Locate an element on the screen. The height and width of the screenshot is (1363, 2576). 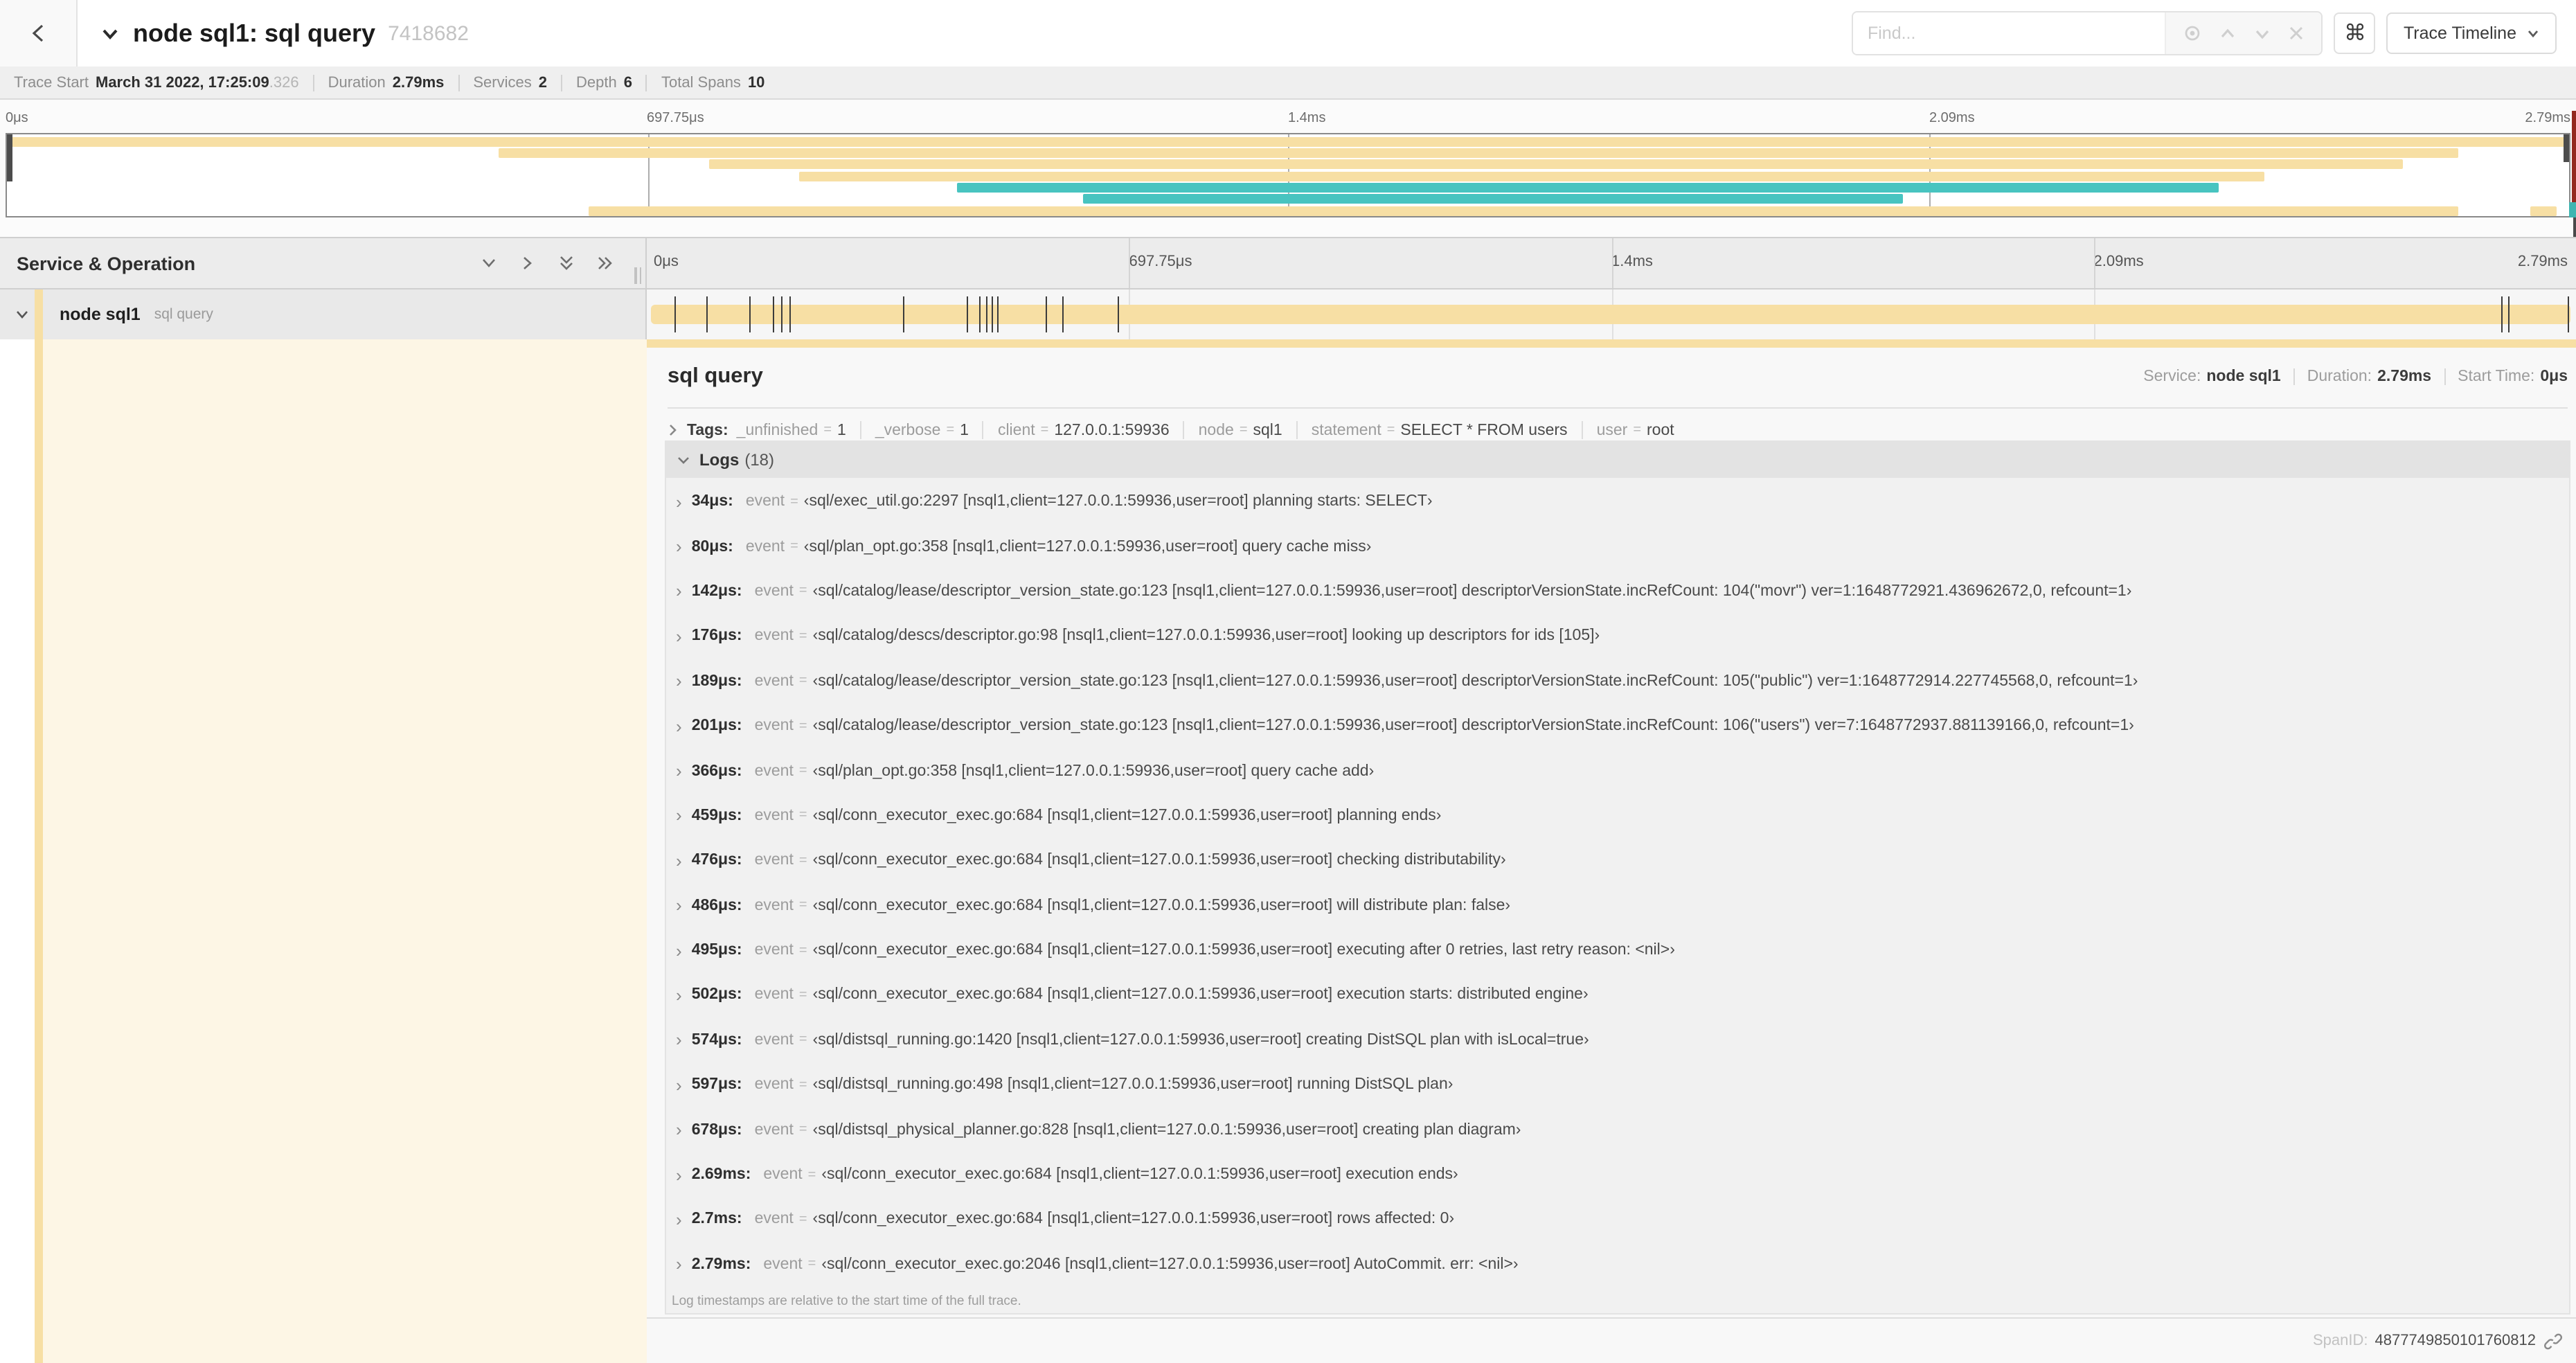
minimap-scrubber is located at coordinates (1288, 175).